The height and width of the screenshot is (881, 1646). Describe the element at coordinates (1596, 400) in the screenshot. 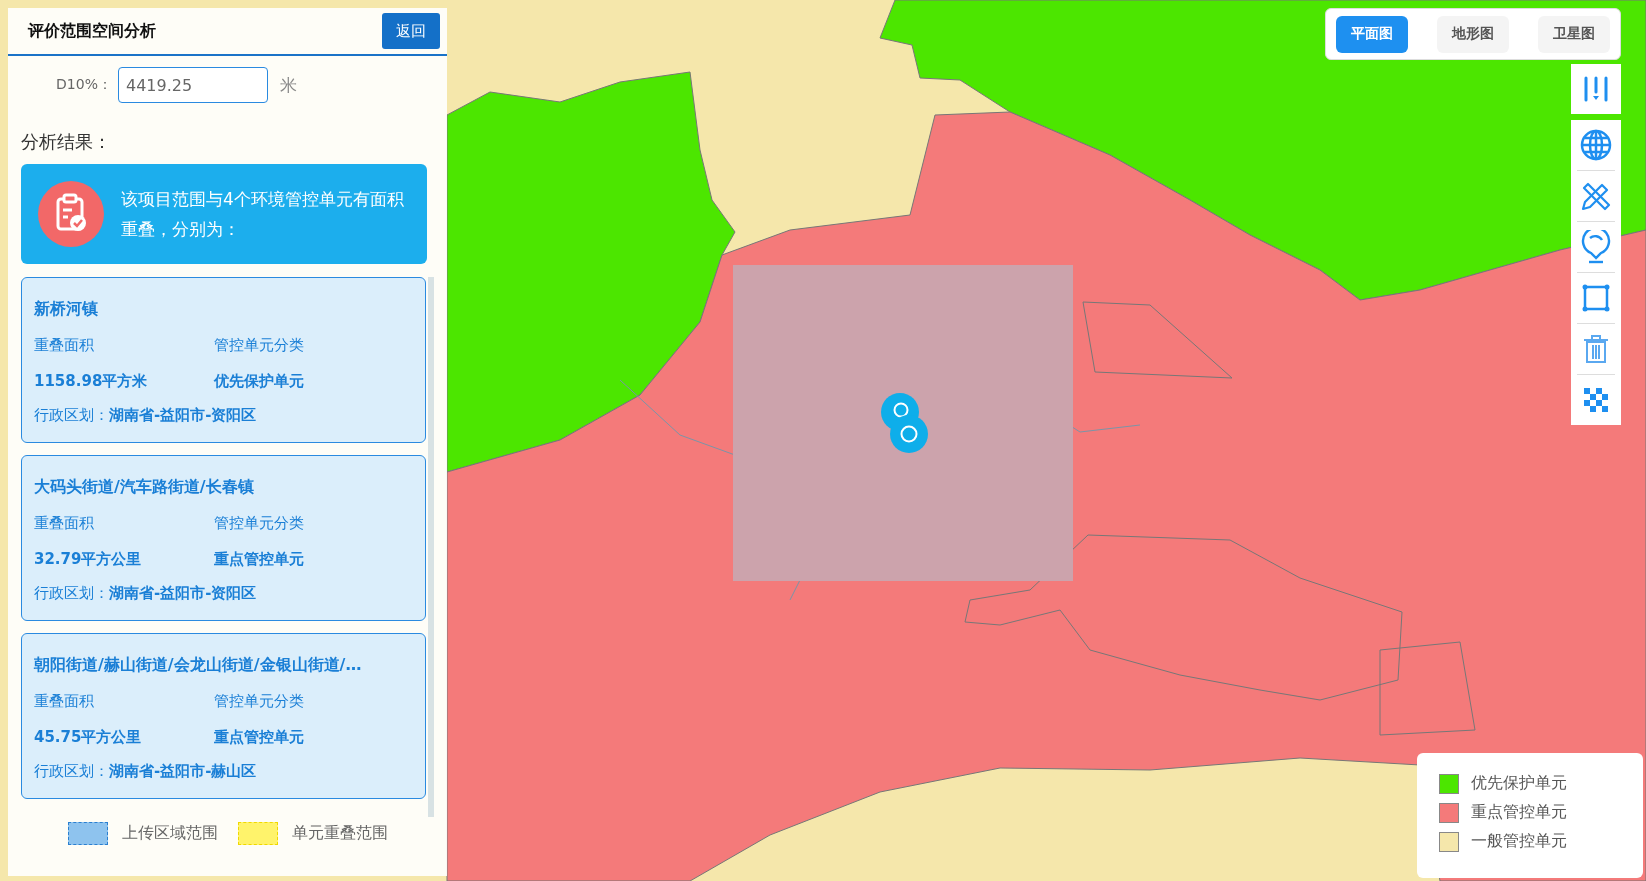

I see `checkerboard-icon` at that location.